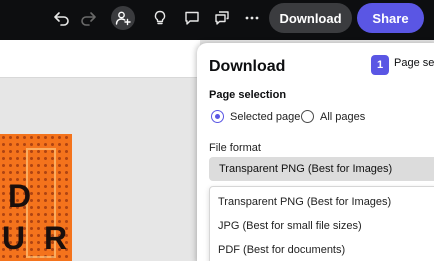 This screenshot has width=434, height=261. Describe the element at coordinates (20, 196) in the screenshot. I see `artwork-glyph-d: D` at that location.